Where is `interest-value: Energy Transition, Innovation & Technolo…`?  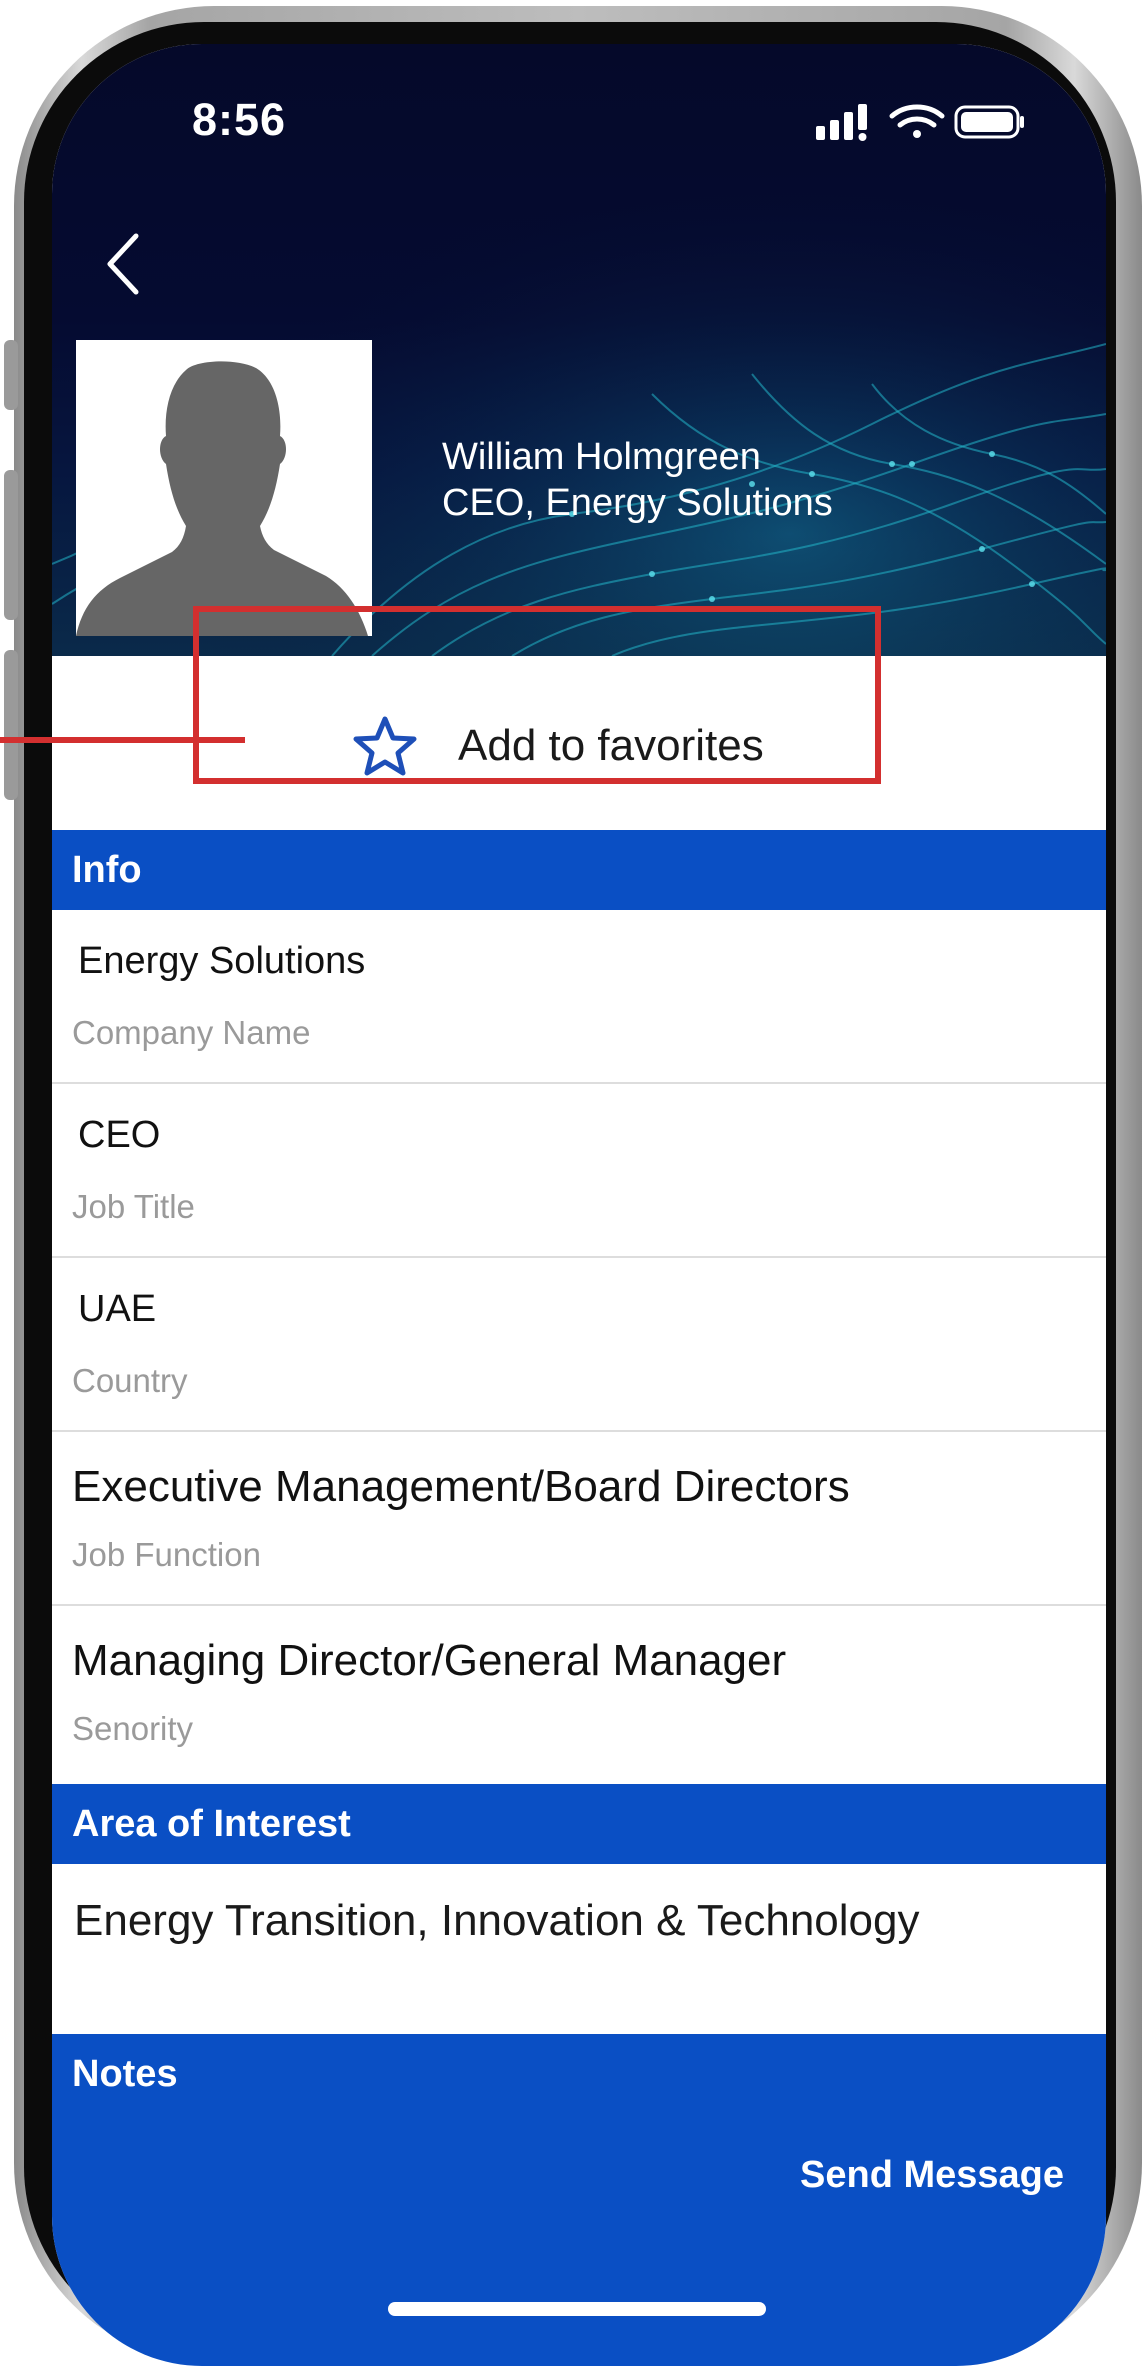 interest-value: Energy Transition, Innovation & Technolo… is located at coordinates (497, 1920).